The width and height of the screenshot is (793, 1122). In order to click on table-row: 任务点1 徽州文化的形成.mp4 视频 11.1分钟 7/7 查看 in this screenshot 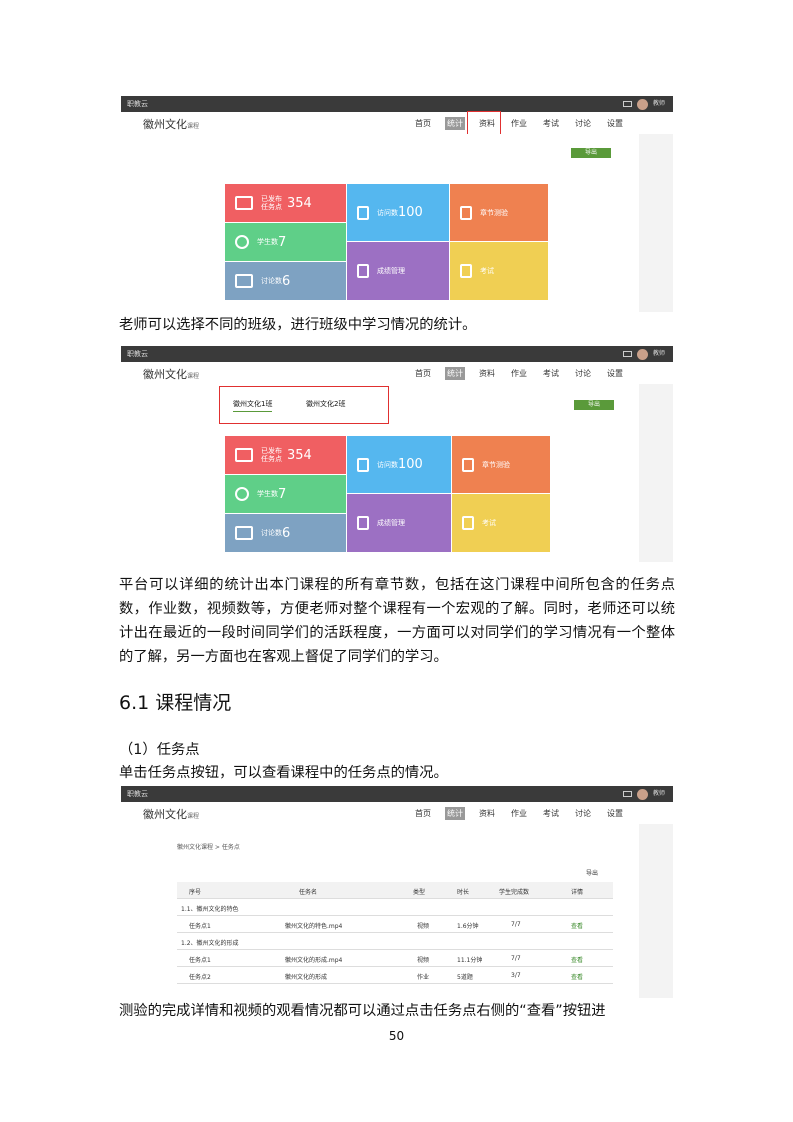, I will do `click(395, 958)`.